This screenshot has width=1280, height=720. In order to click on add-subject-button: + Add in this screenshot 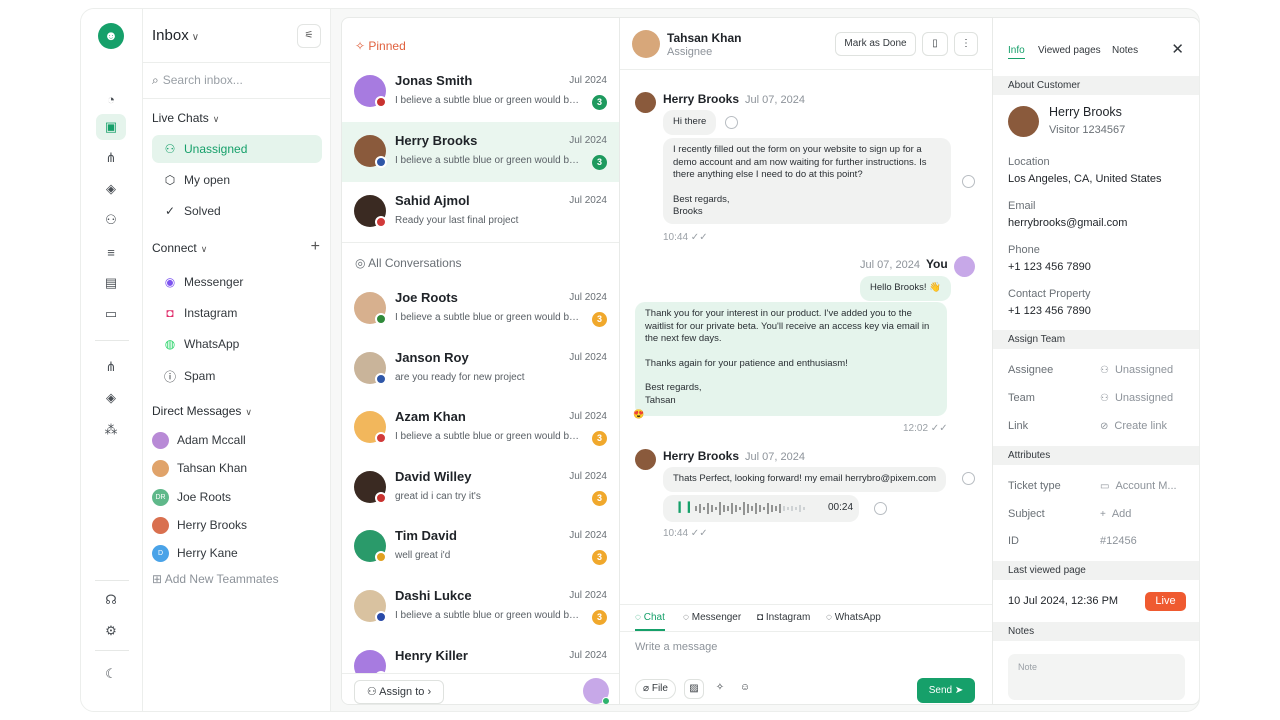, I will do `click(1115, 514)`.